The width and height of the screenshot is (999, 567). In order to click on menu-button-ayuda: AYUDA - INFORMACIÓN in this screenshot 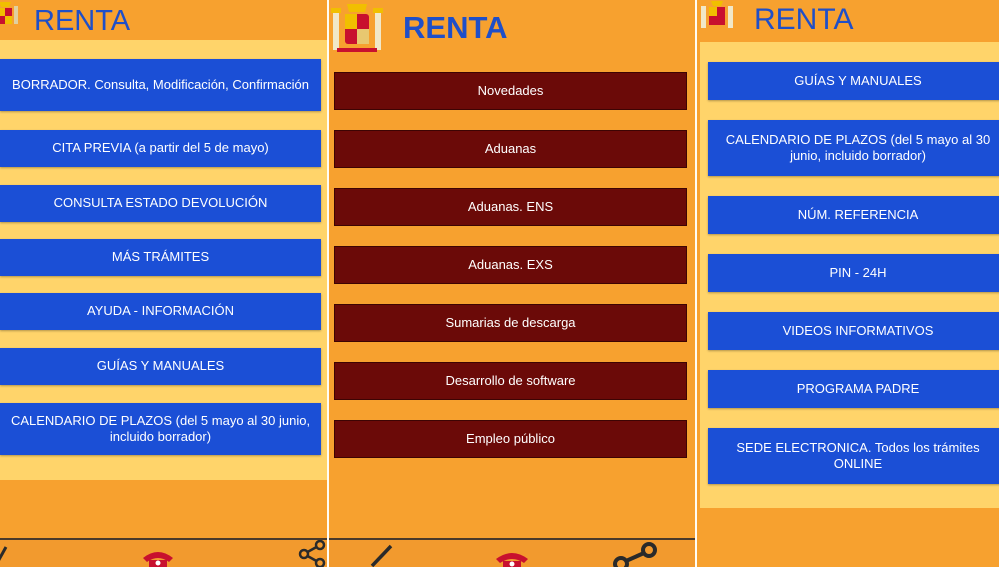, I will do `click(160, 311)`.